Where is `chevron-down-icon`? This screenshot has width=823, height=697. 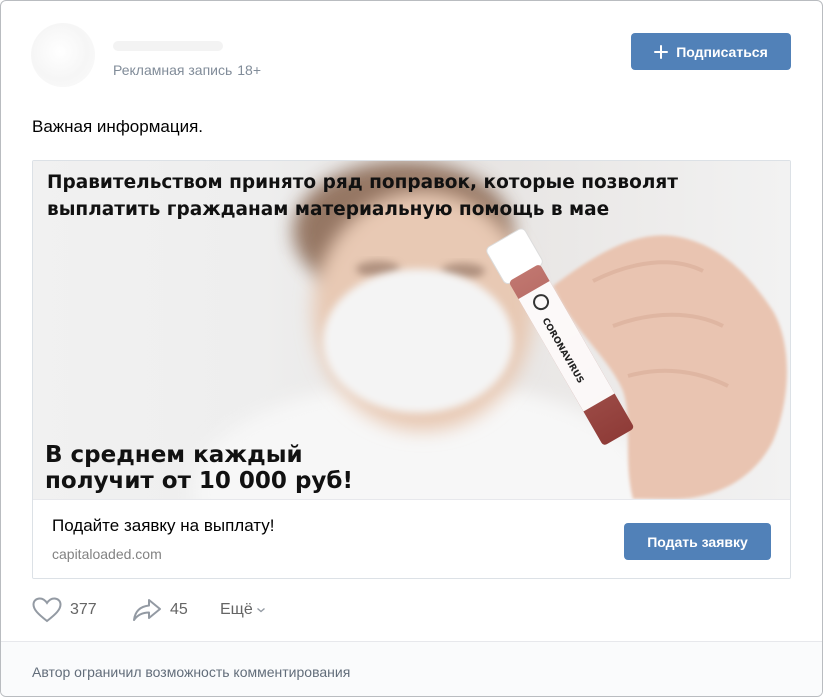
chevron-down-icon is located at coordinates (260, 610).